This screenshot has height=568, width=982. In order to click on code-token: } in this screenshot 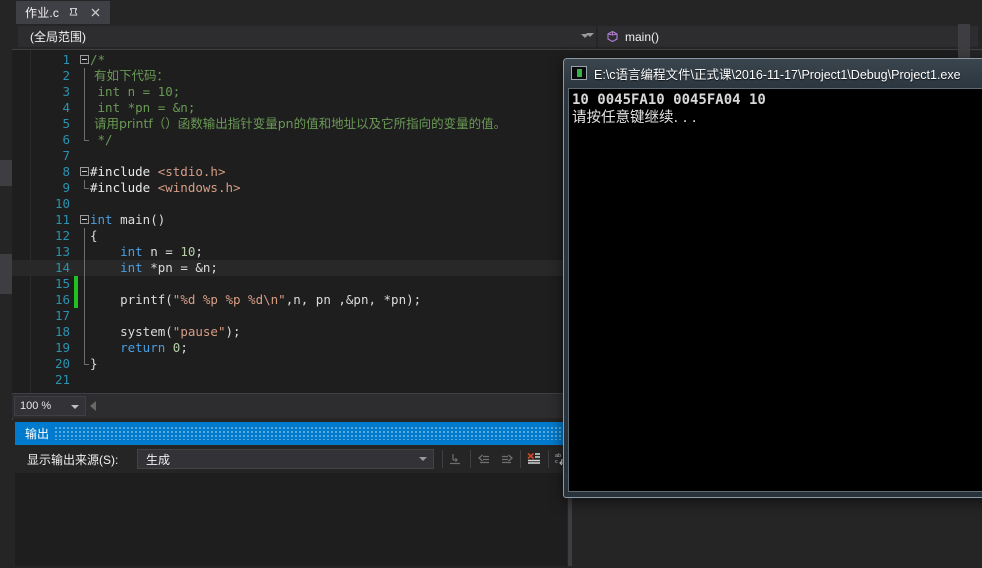, I will do `click(94, 363)`.